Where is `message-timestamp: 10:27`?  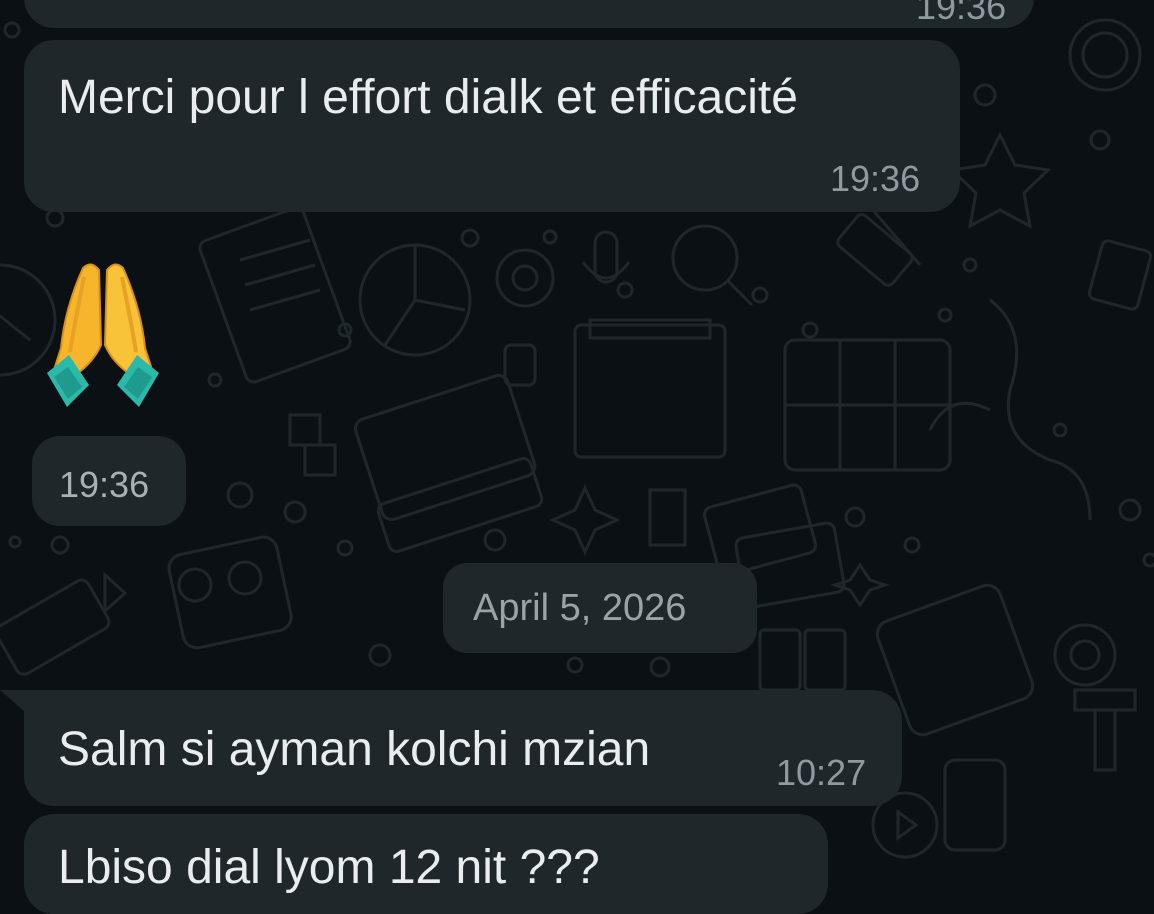
message-timestamp: 10:27 is located at coordinates (821, 772).